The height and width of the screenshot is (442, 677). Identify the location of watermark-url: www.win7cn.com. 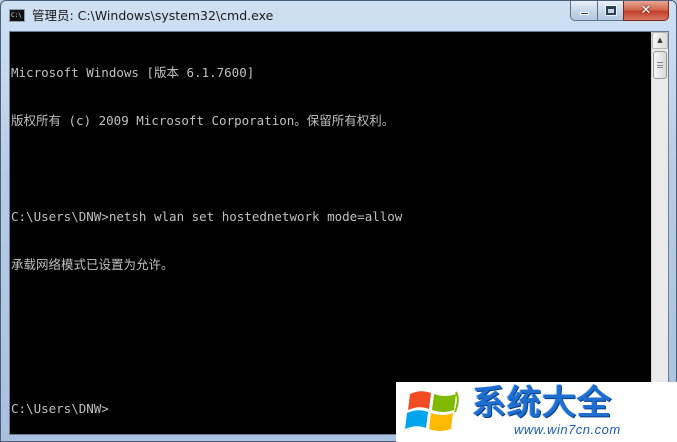
(567, 429).